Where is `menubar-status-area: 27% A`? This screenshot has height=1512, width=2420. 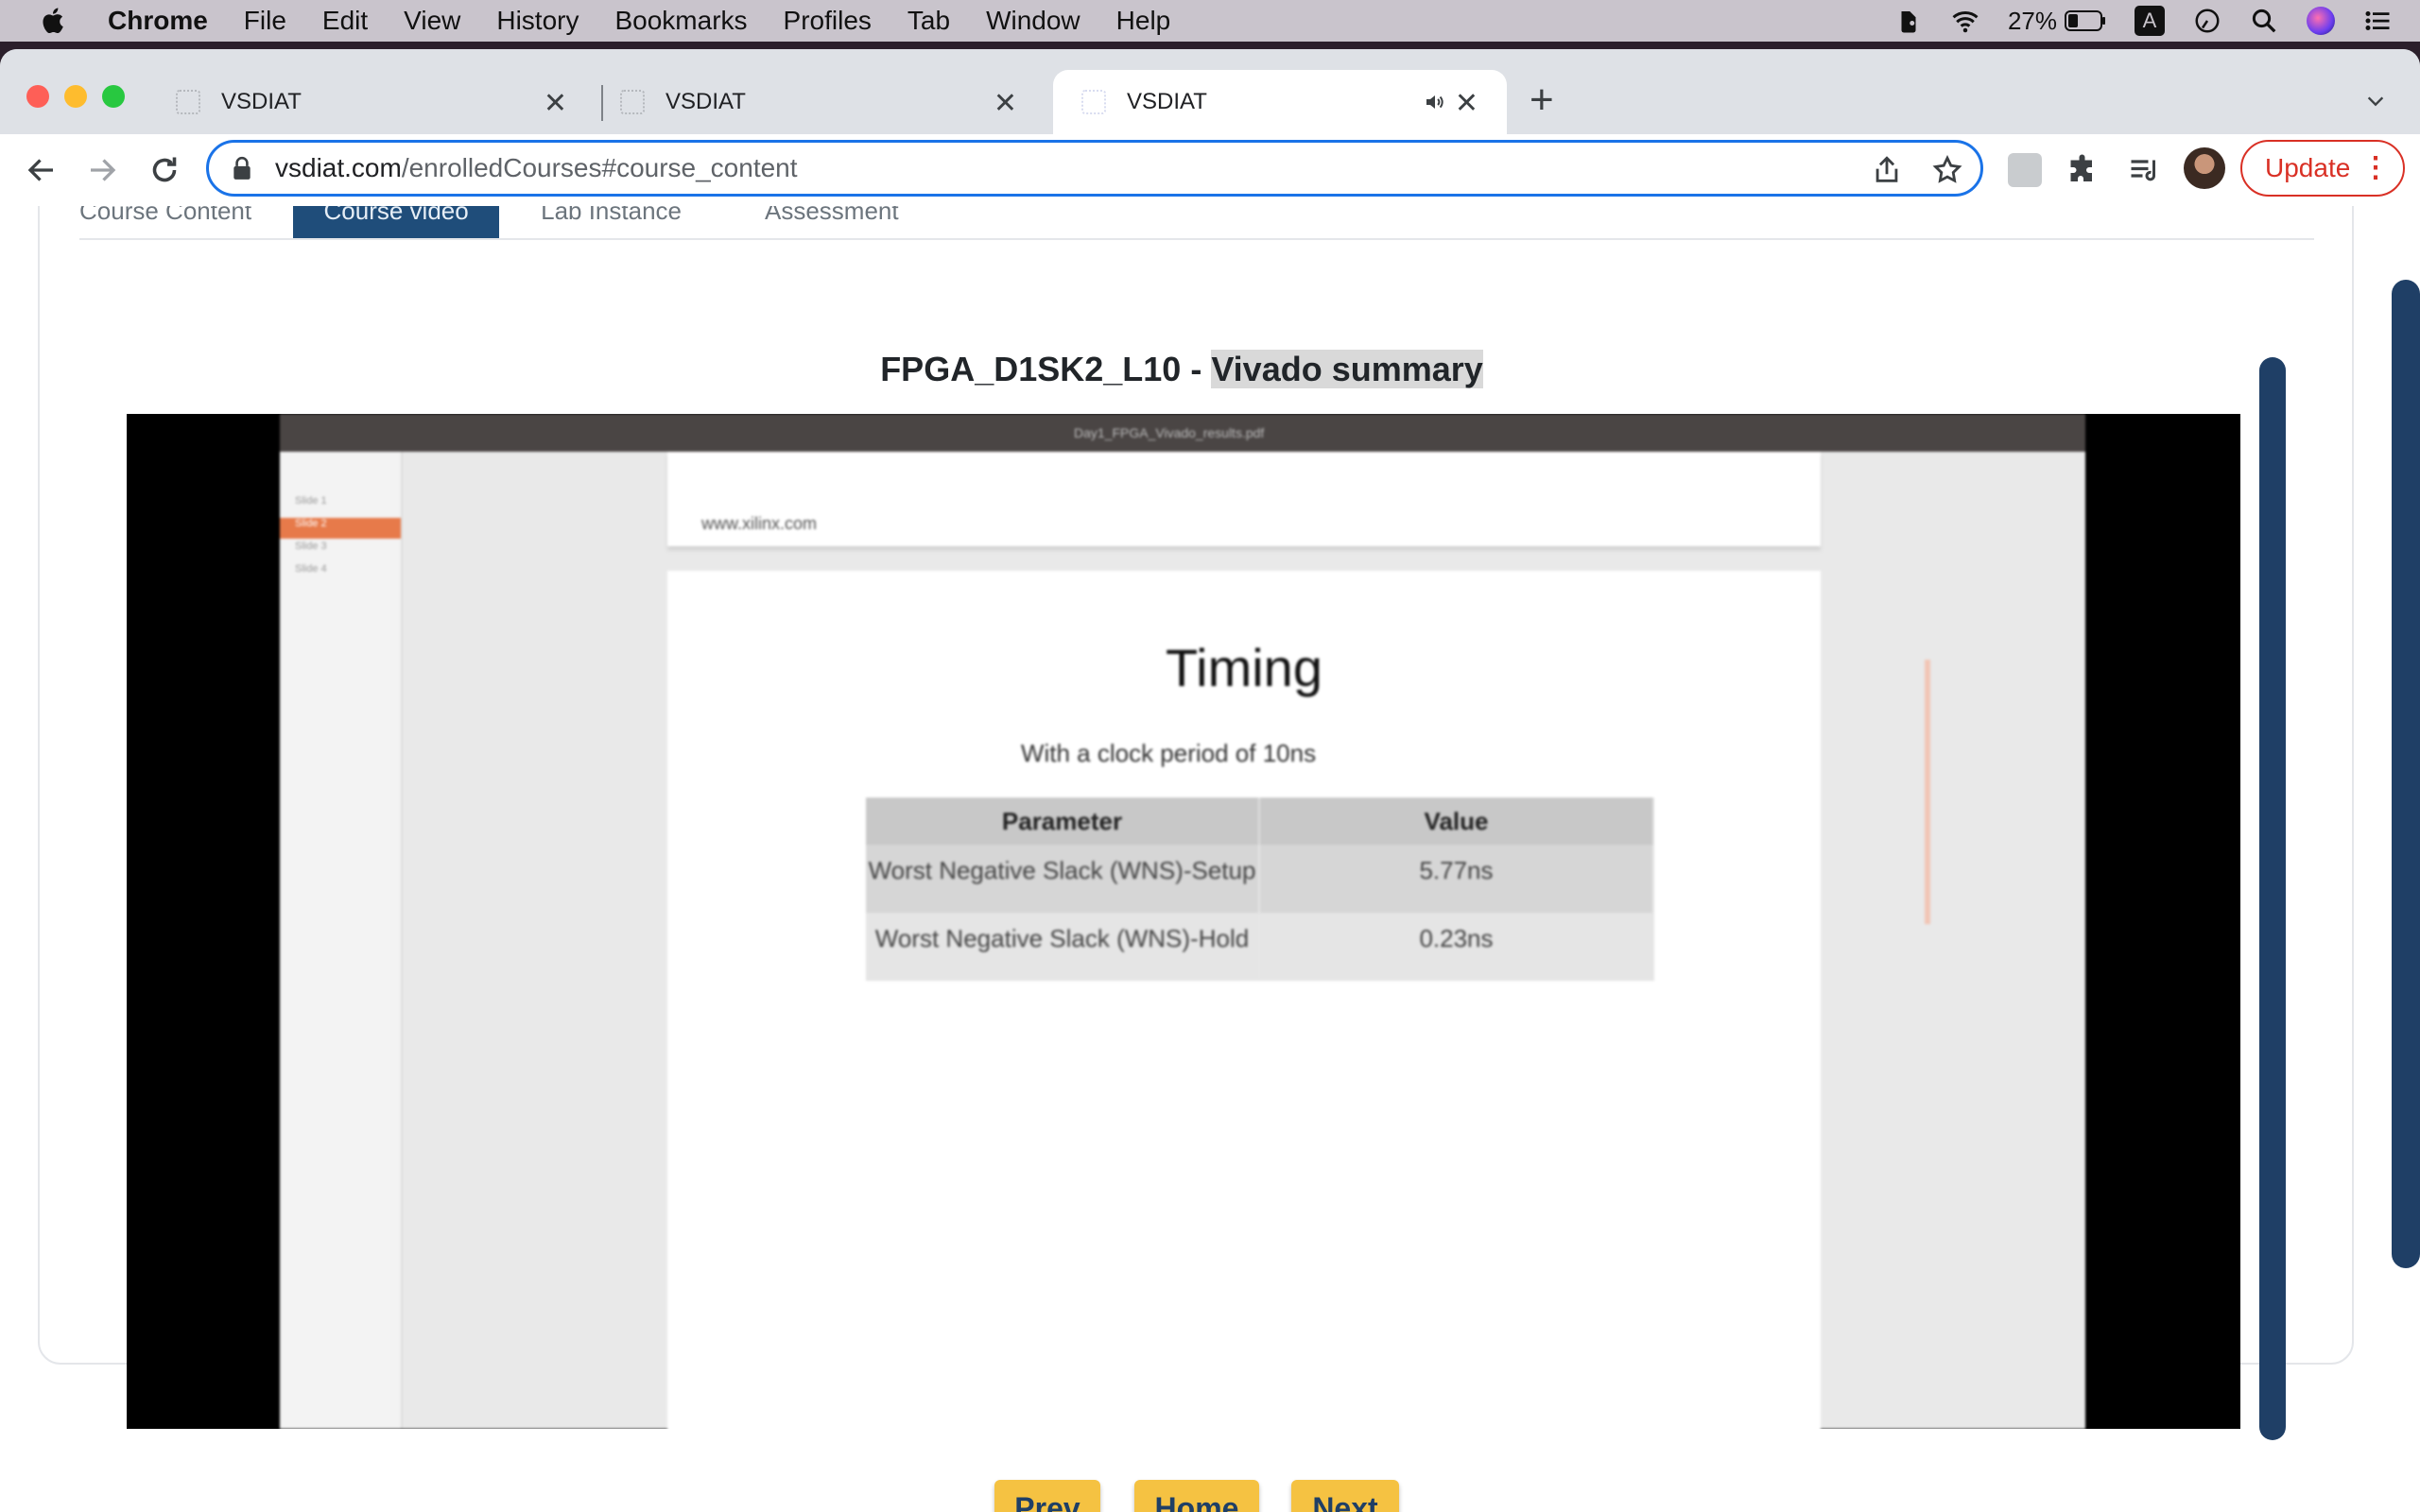 menubar-status-area: 27% A is located at coordinates (2157, 21).